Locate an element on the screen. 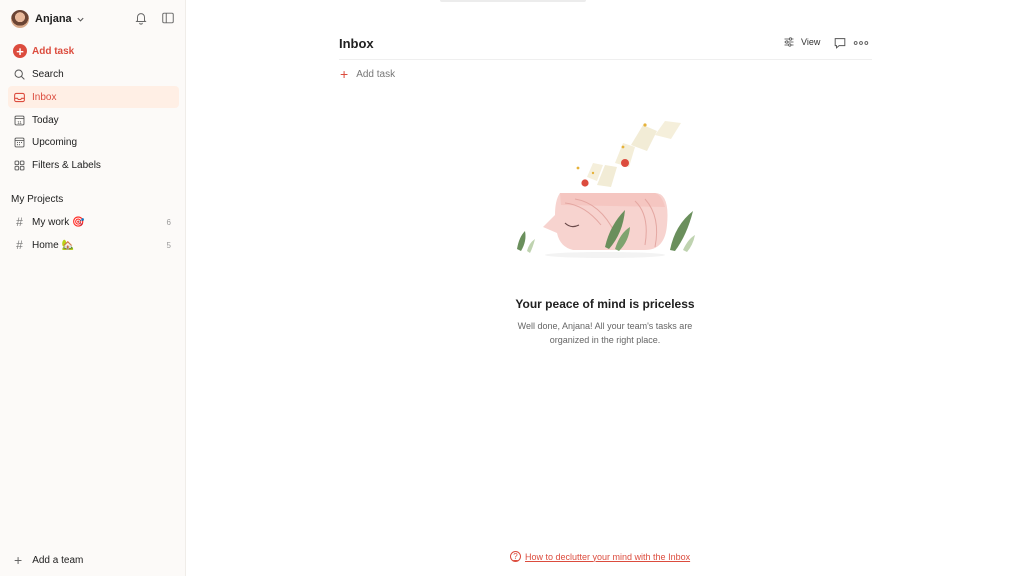 The image size is (1024, 576). sidebar-item-inbox: Inbox is located at coordinates (93, 97).